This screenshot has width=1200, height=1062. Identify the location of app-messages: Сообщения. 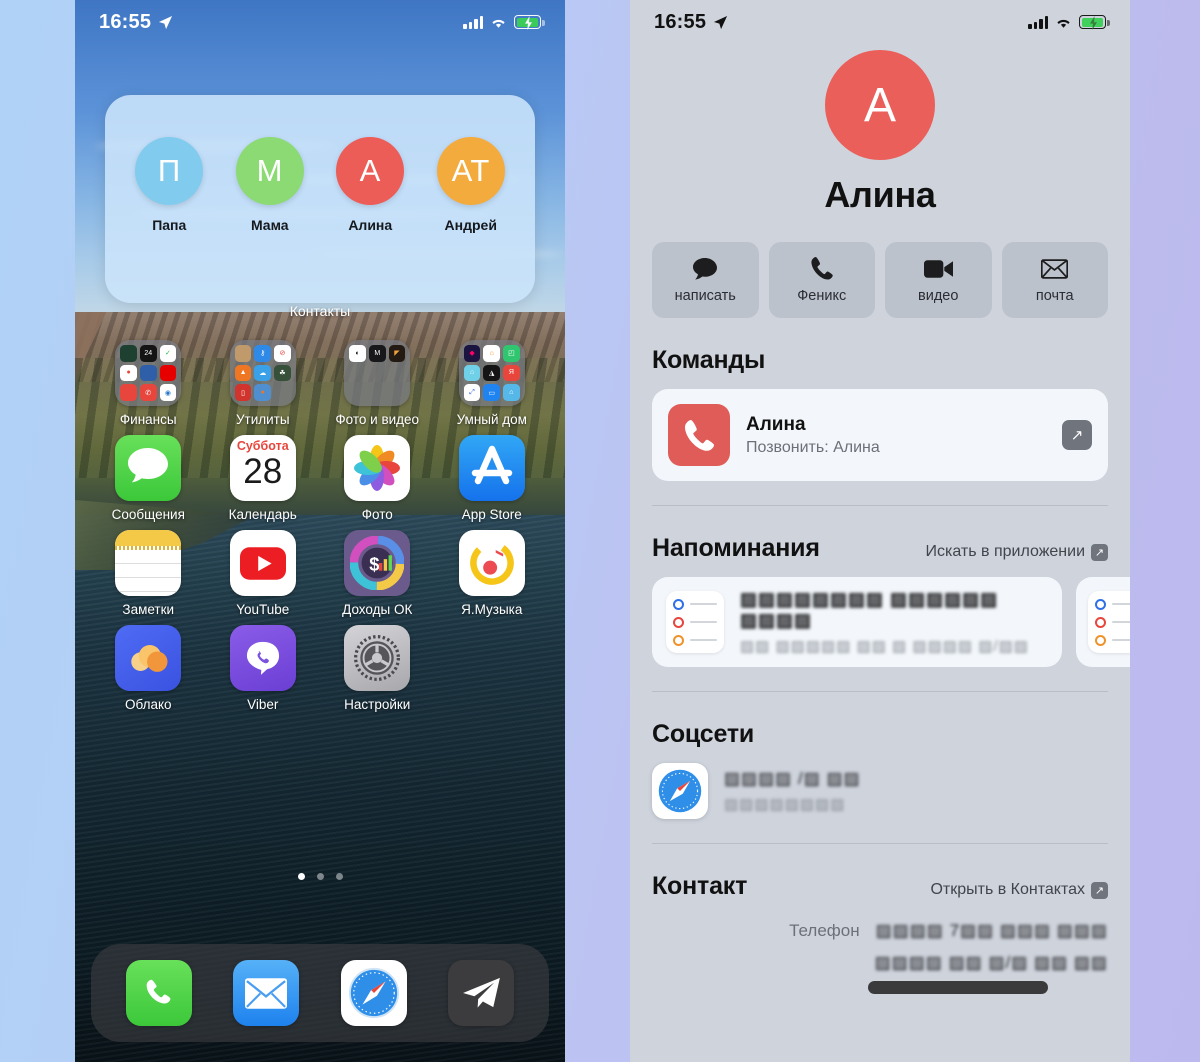
(148, 478).